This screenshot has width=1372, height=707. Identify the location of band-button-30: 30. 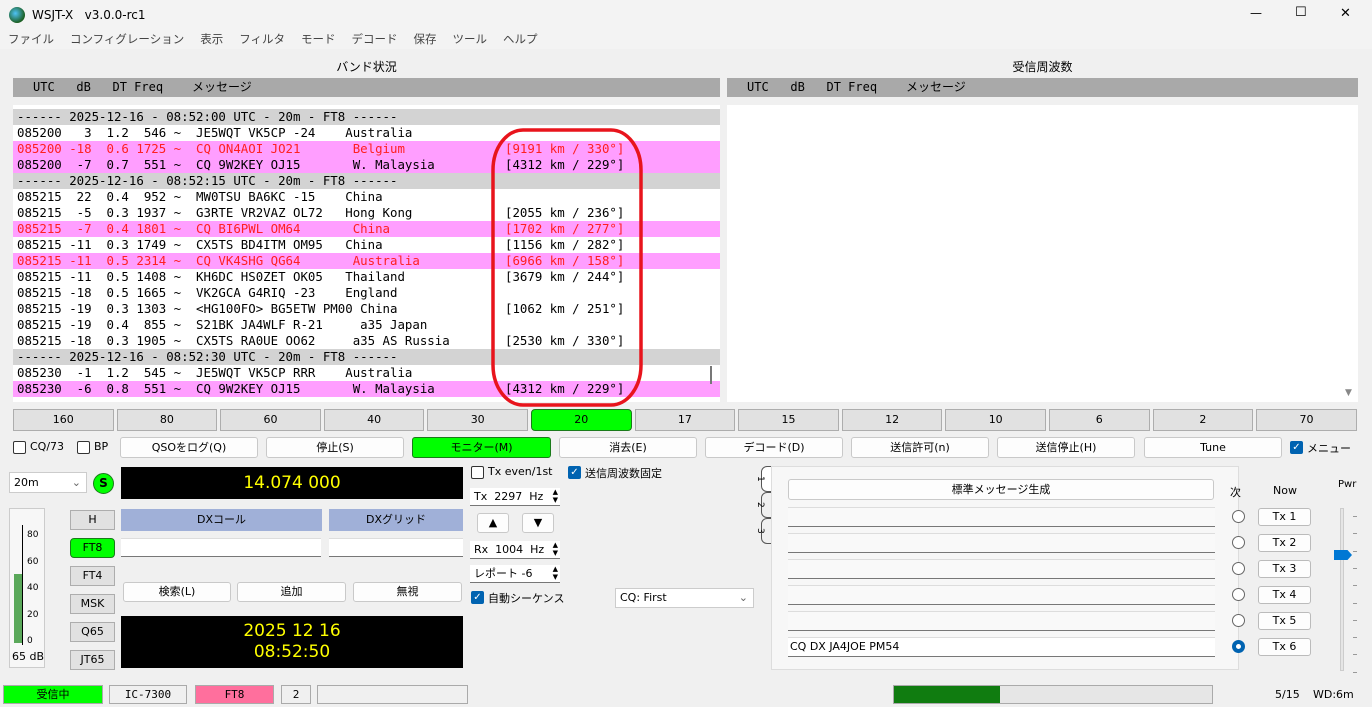
(477, 420).